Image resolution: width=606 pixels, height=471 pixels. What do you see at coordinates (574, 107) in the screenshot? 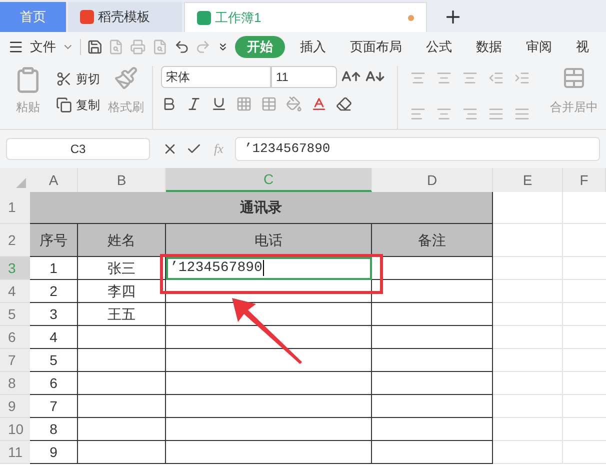
I see `merge-center-button: 合并居中` at bounding box center [574, 107].